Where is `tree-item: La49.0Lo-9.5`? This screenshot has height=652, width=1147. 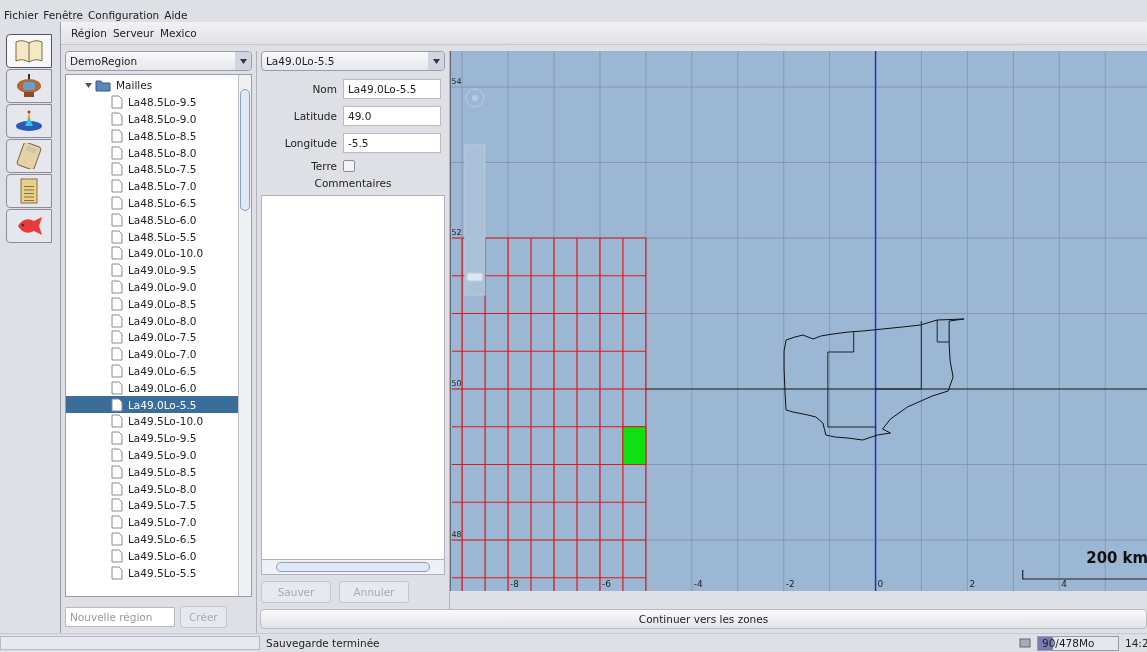
tree-item: La49.0Lo-9.5 is located at coordinates (162, 270).